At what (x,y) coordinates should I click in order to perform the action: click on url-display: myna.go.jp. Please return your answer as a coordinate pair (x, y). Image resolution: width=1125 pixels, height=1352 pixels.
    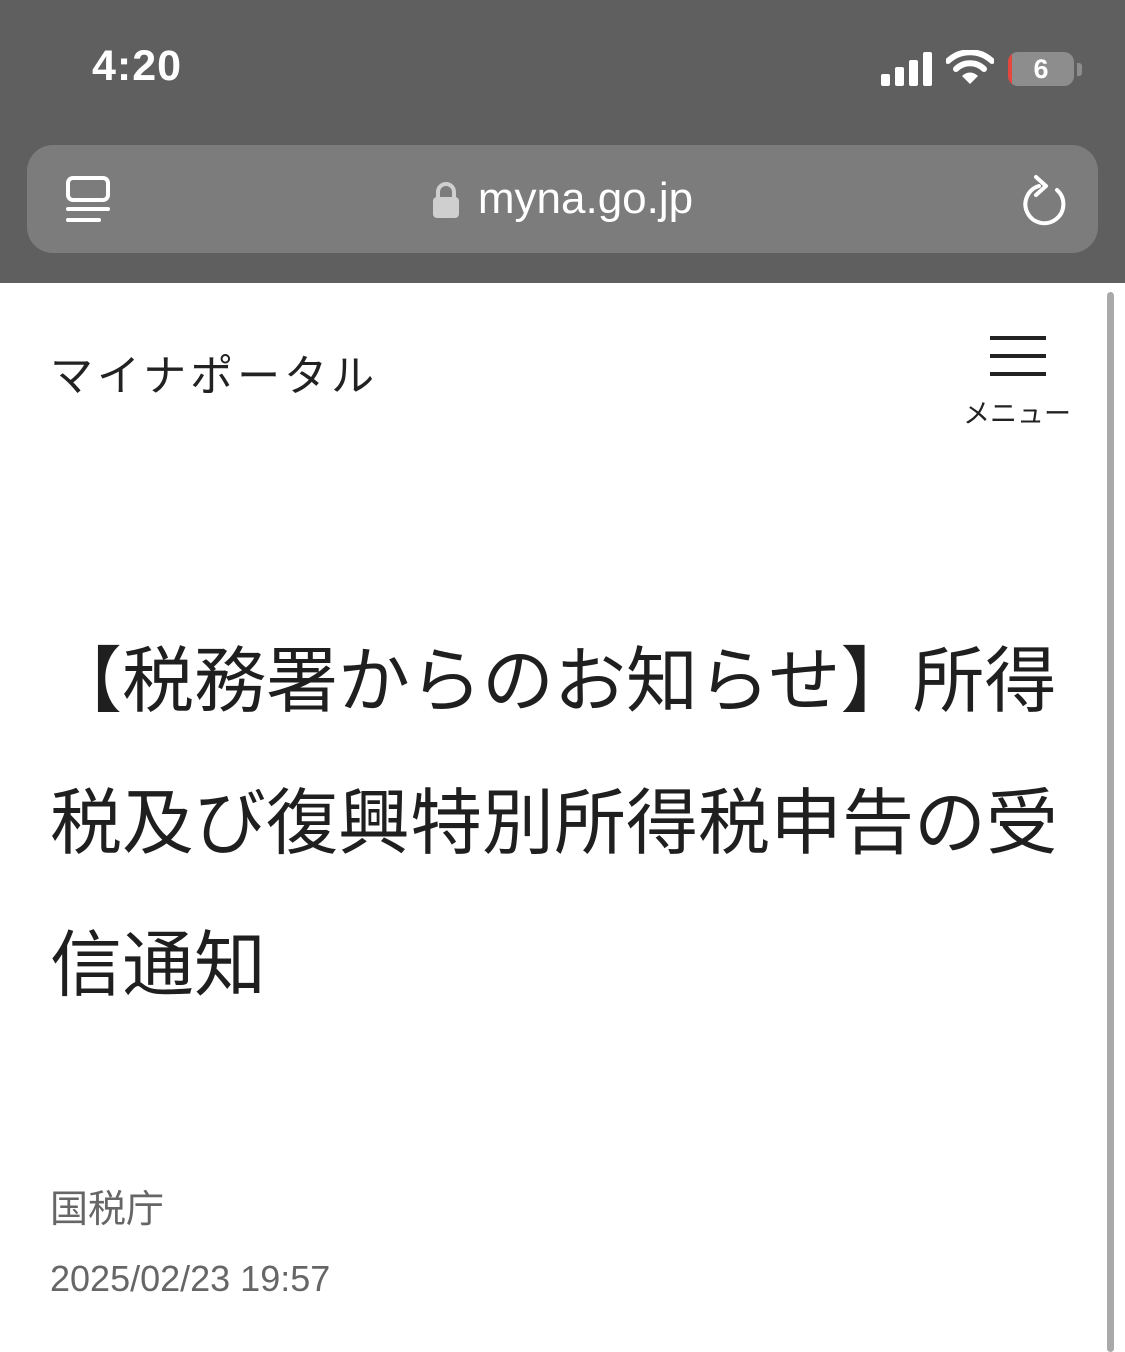
    Looking at the image, I should click on (562, 199).